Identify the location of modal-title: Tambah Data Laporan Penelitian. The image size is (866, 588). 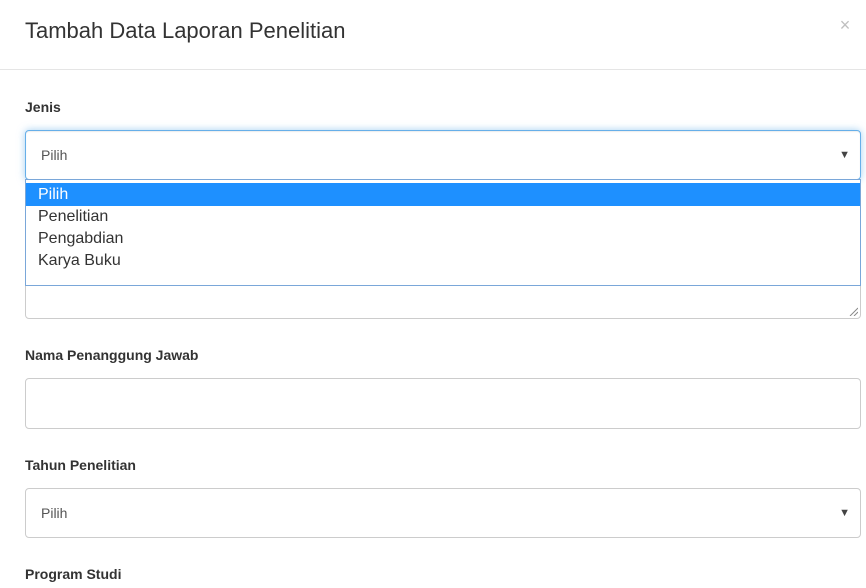
(185, 30).